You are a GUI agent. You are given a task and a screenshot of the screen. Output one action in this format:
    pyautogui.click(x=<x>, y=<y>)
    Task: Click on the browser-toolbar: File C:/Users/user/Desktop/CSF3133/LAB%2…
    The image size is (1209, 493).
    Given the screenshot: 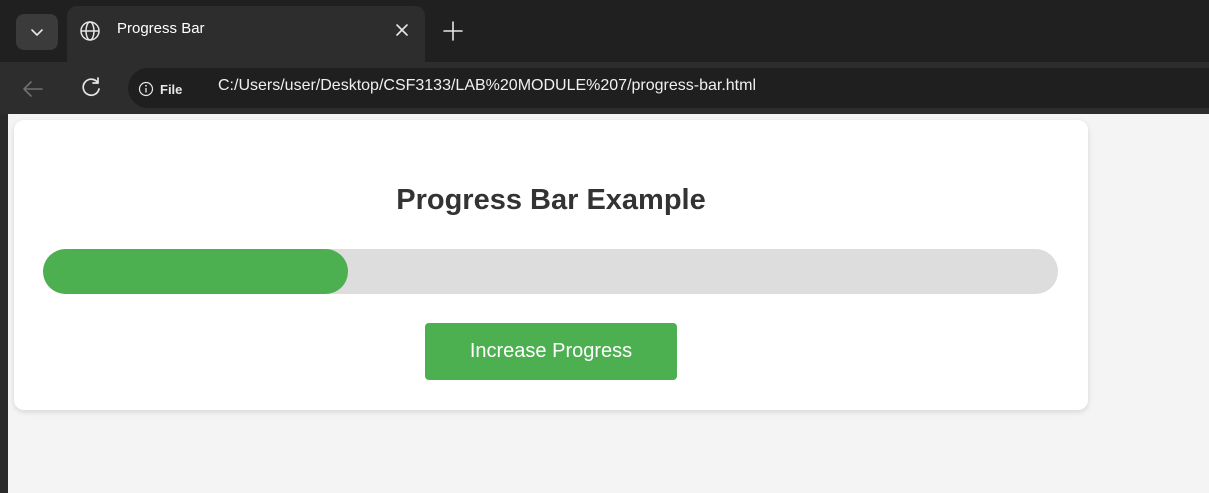 What is the action you would take?
    pyautogui.click(x=604, y=88)
    